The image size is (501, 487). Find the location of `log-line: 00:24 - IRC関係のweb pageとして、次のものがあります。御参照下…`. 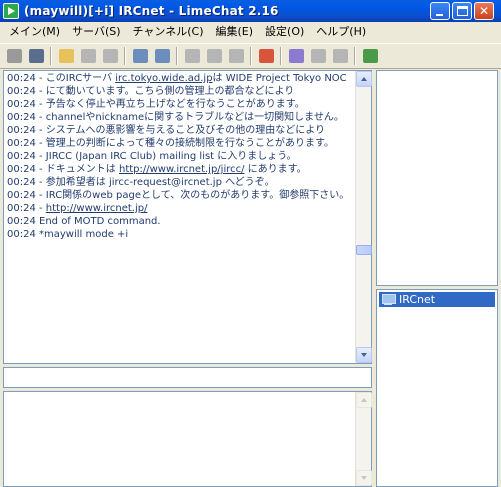

log-line: 00:24 - IRC関係のweb pageとして、次のものがあります。御参照下… is located at coordinates (181, 195).